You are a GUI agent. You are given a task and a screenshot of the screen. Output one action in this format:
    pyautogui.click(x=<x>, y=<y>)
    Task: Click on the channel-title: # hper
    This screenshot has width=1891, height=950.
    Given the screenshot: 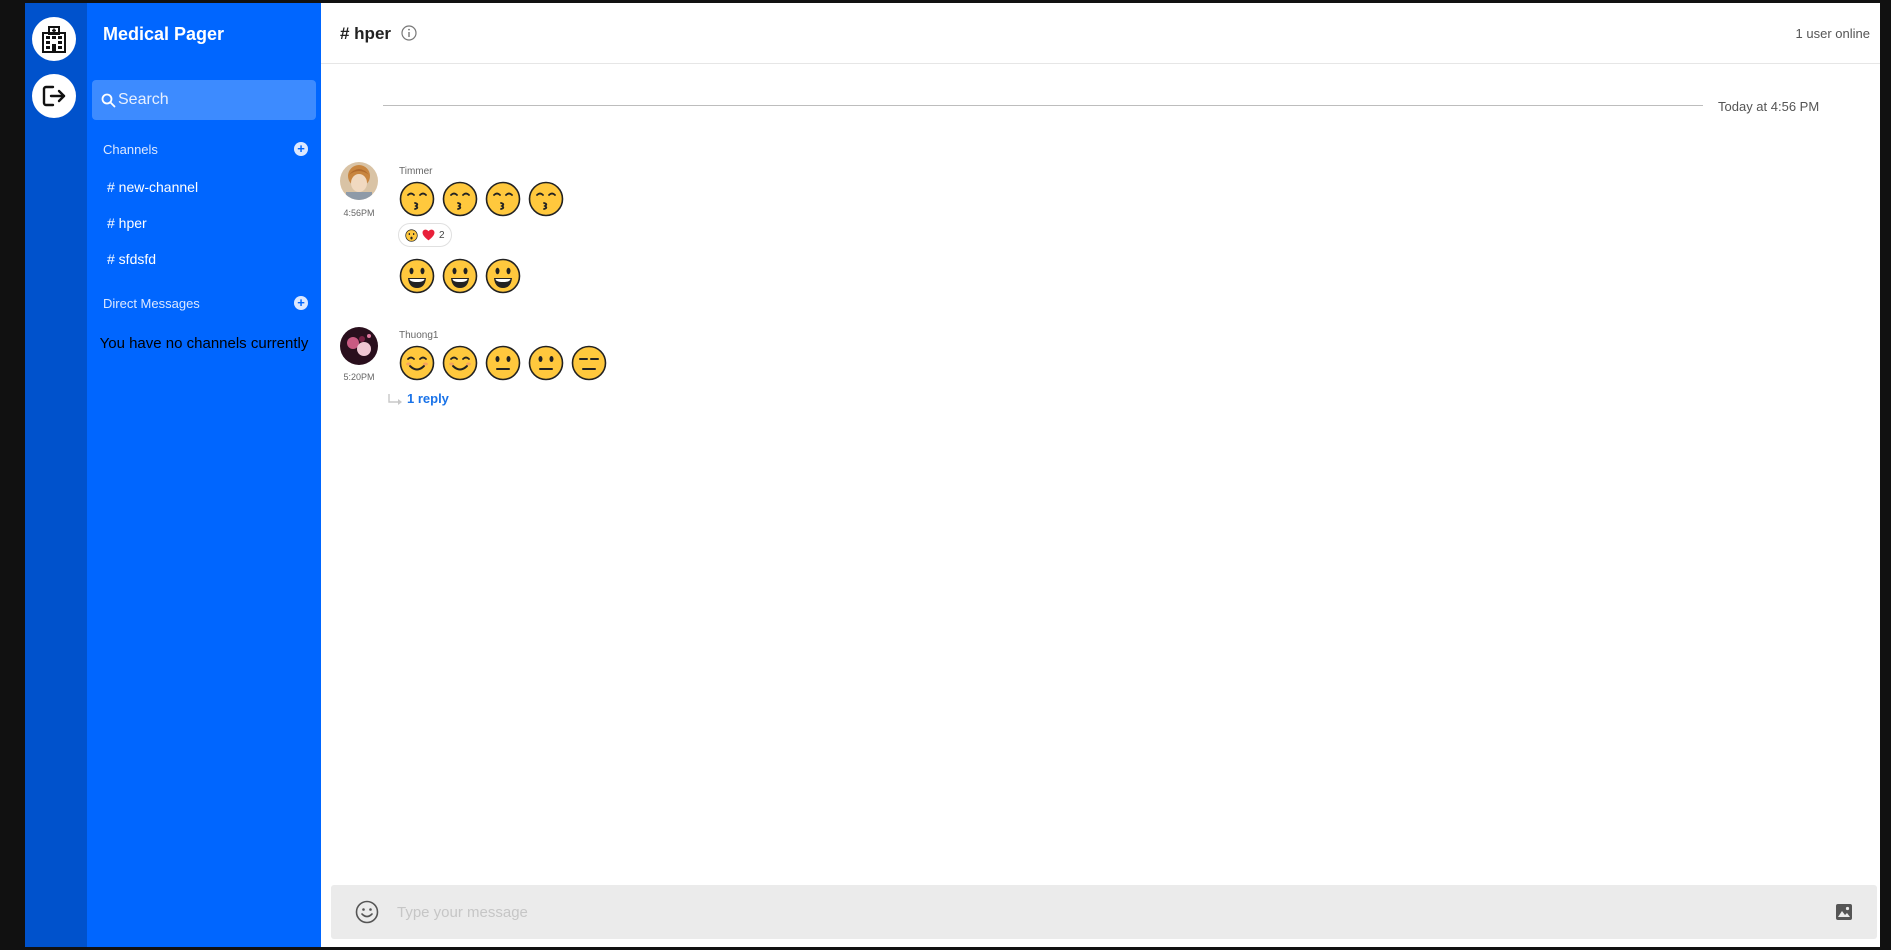 What is the action you would take?
    pyautogui.click(x=366, y=33)
    